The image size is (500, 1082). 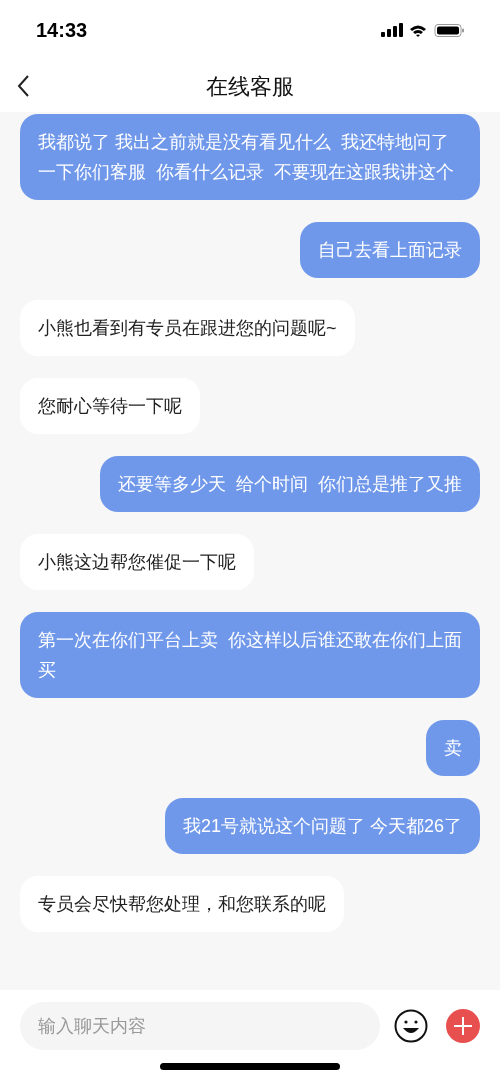 What do you see at coordinates (110, 406) in the screenshot?
I see `message-bubble: 您耐心等待一下呢` at bounding box center [110, 406].